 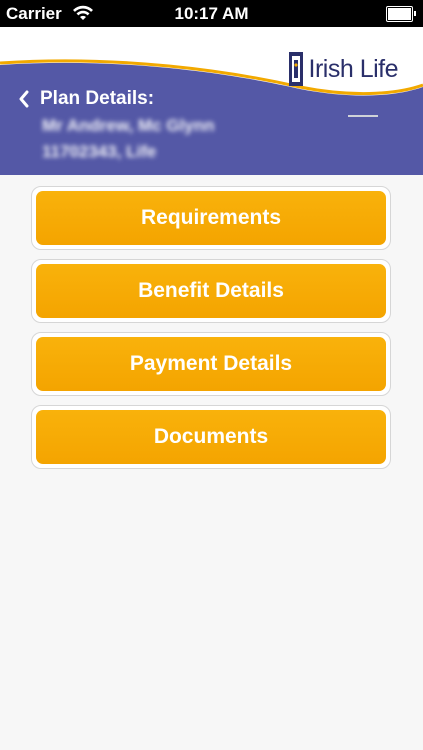 I want to click on status-bar: Carrier 10:17 AM, so click(x=211, y=13).